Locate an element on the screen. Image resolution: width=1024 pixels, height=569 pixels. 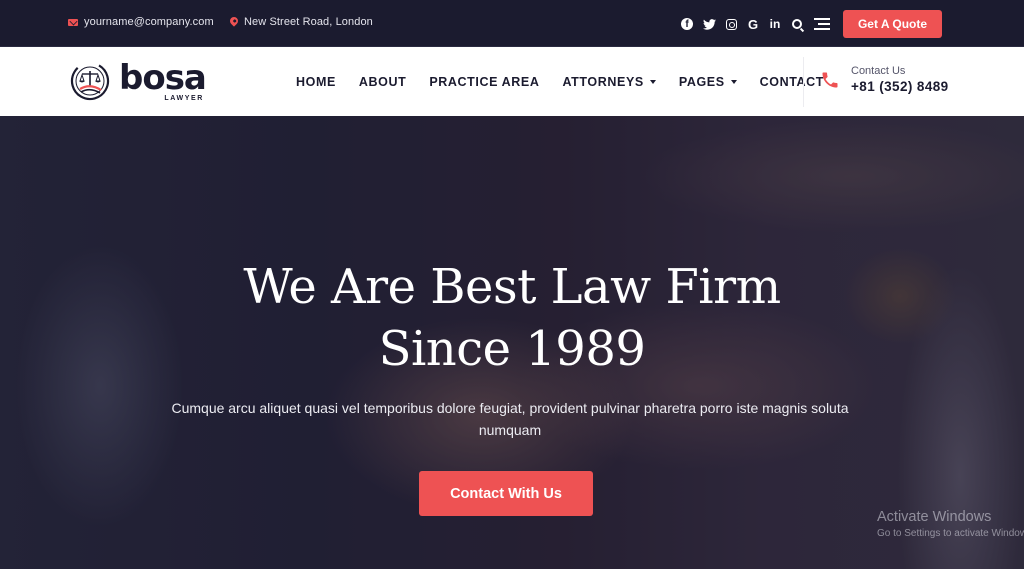
nav-practice-area: PRACTICE AREA is located at coordinates (484, 82).